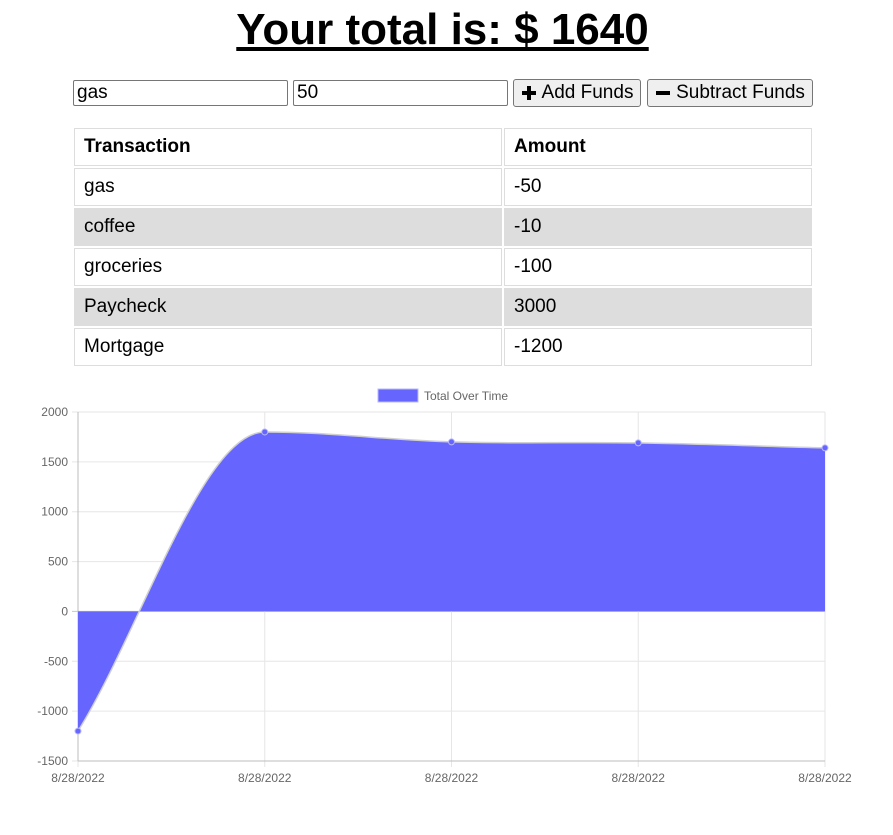 This screenshot has width=893, height=835. I want to click on y-tick-label: 0, so click(64, 611).